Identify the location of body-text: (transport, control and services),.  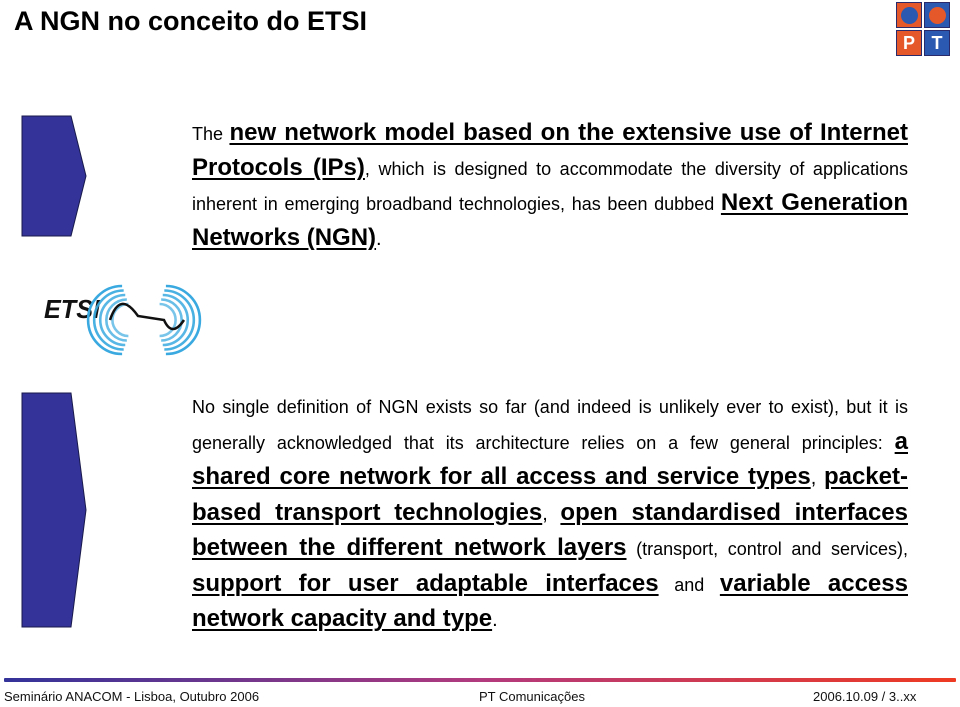
(767, 549).